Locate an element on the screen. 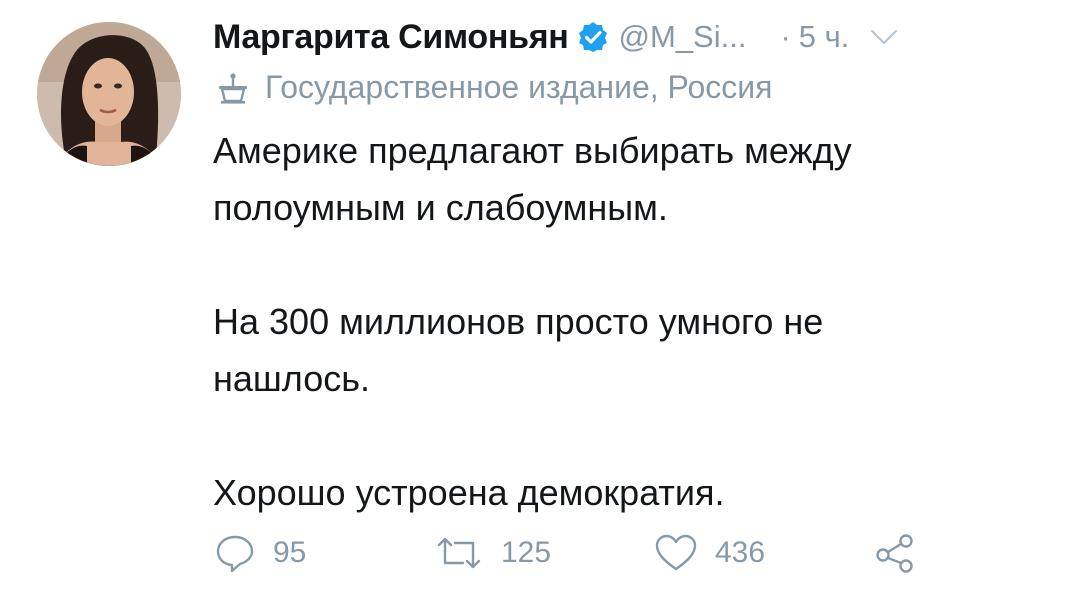 The height and width of the screenshot is (590, 1080). share-button is located at coordinates (896, 553).